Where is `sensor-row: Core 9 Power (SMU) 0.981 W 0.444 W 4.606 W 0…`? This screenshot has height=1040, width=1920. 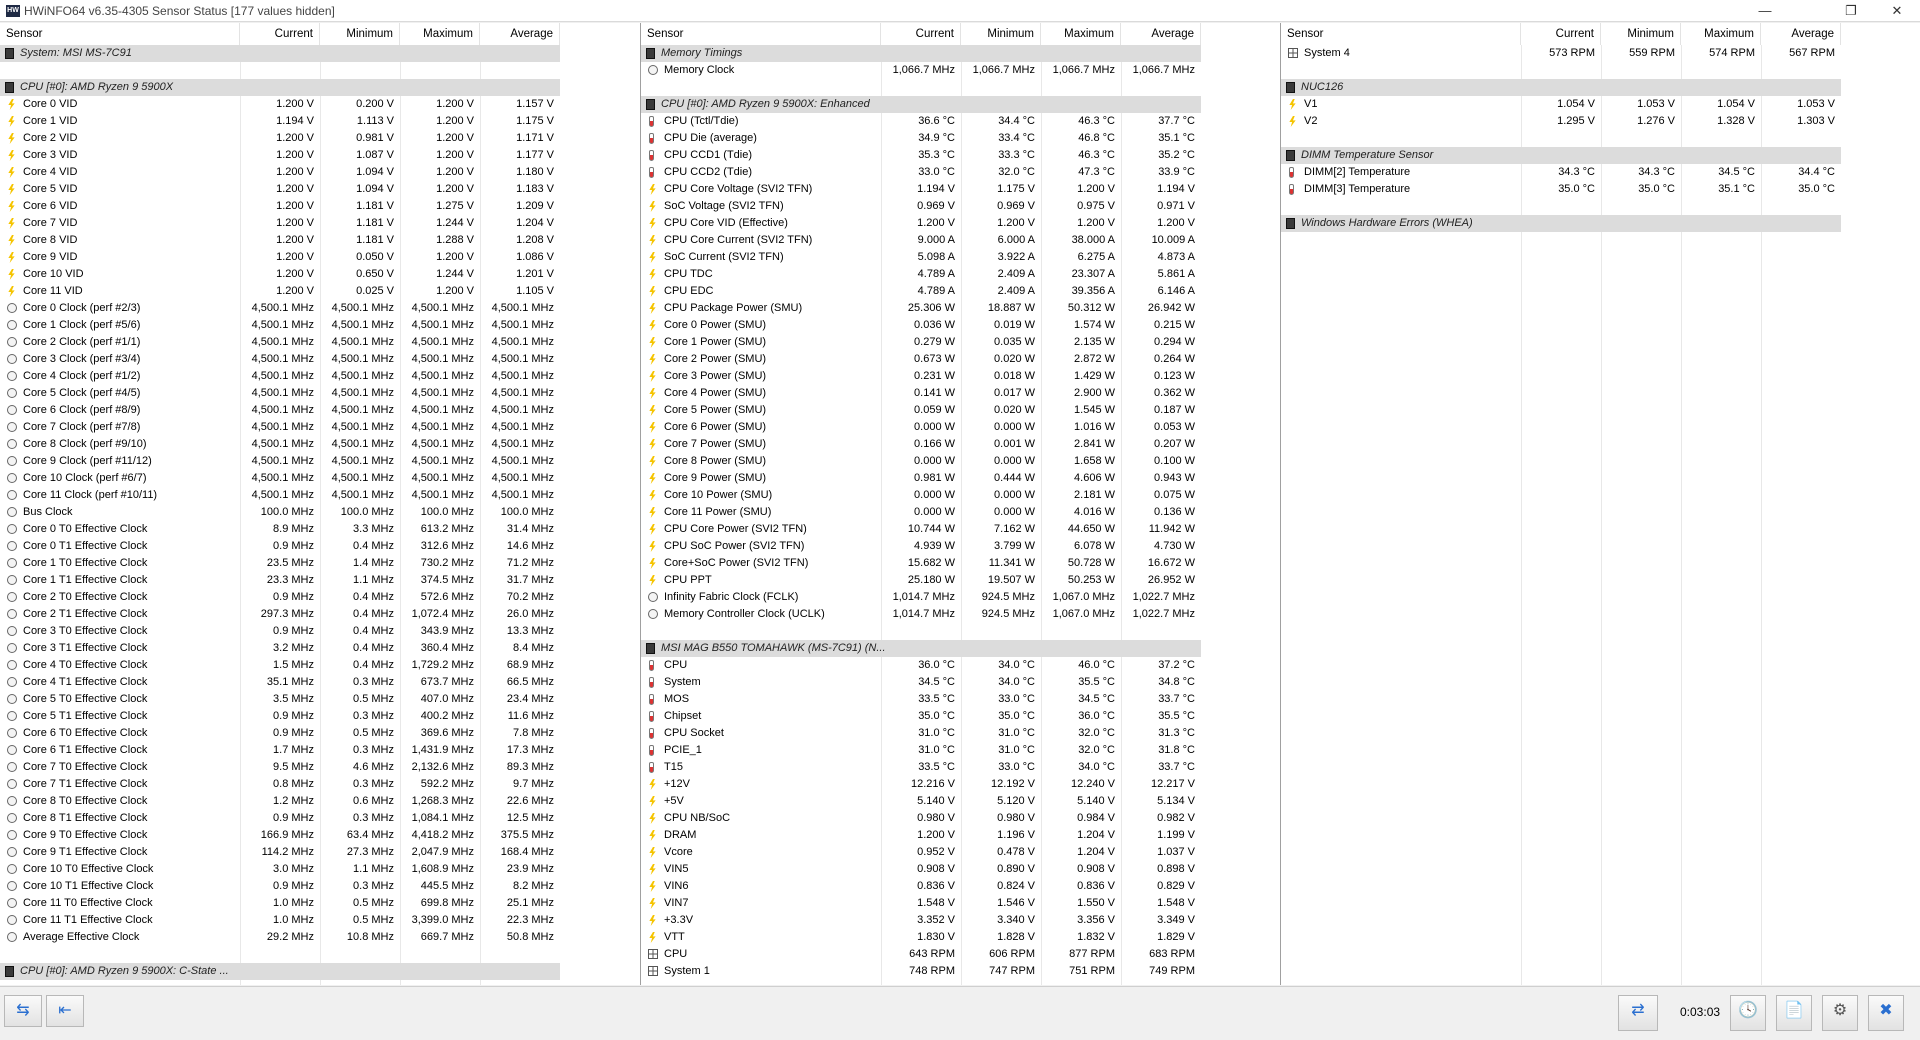 sensor-row: Core 9 Power (SMU) 0.981 W 0.444 W 4.606 W 0… is located at coordinates (921, 478).